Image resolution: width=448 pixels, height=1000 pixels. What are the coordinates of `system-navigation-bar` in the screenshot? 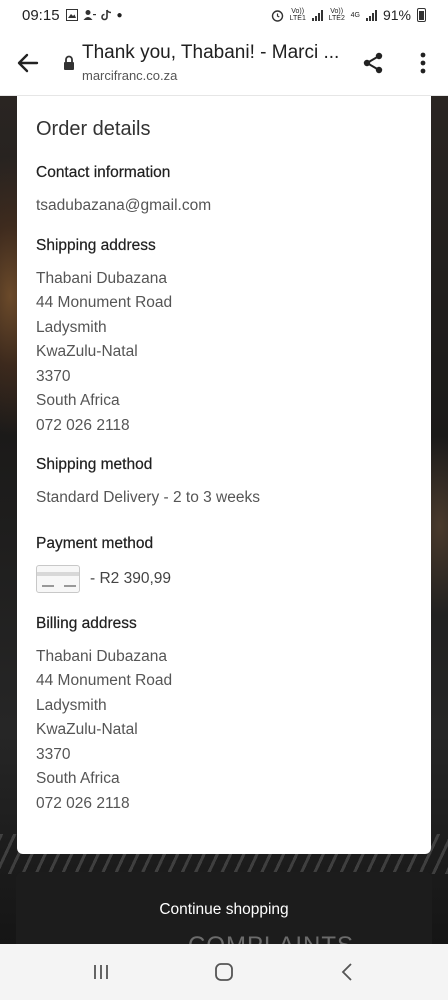 It's located at (224, 972).